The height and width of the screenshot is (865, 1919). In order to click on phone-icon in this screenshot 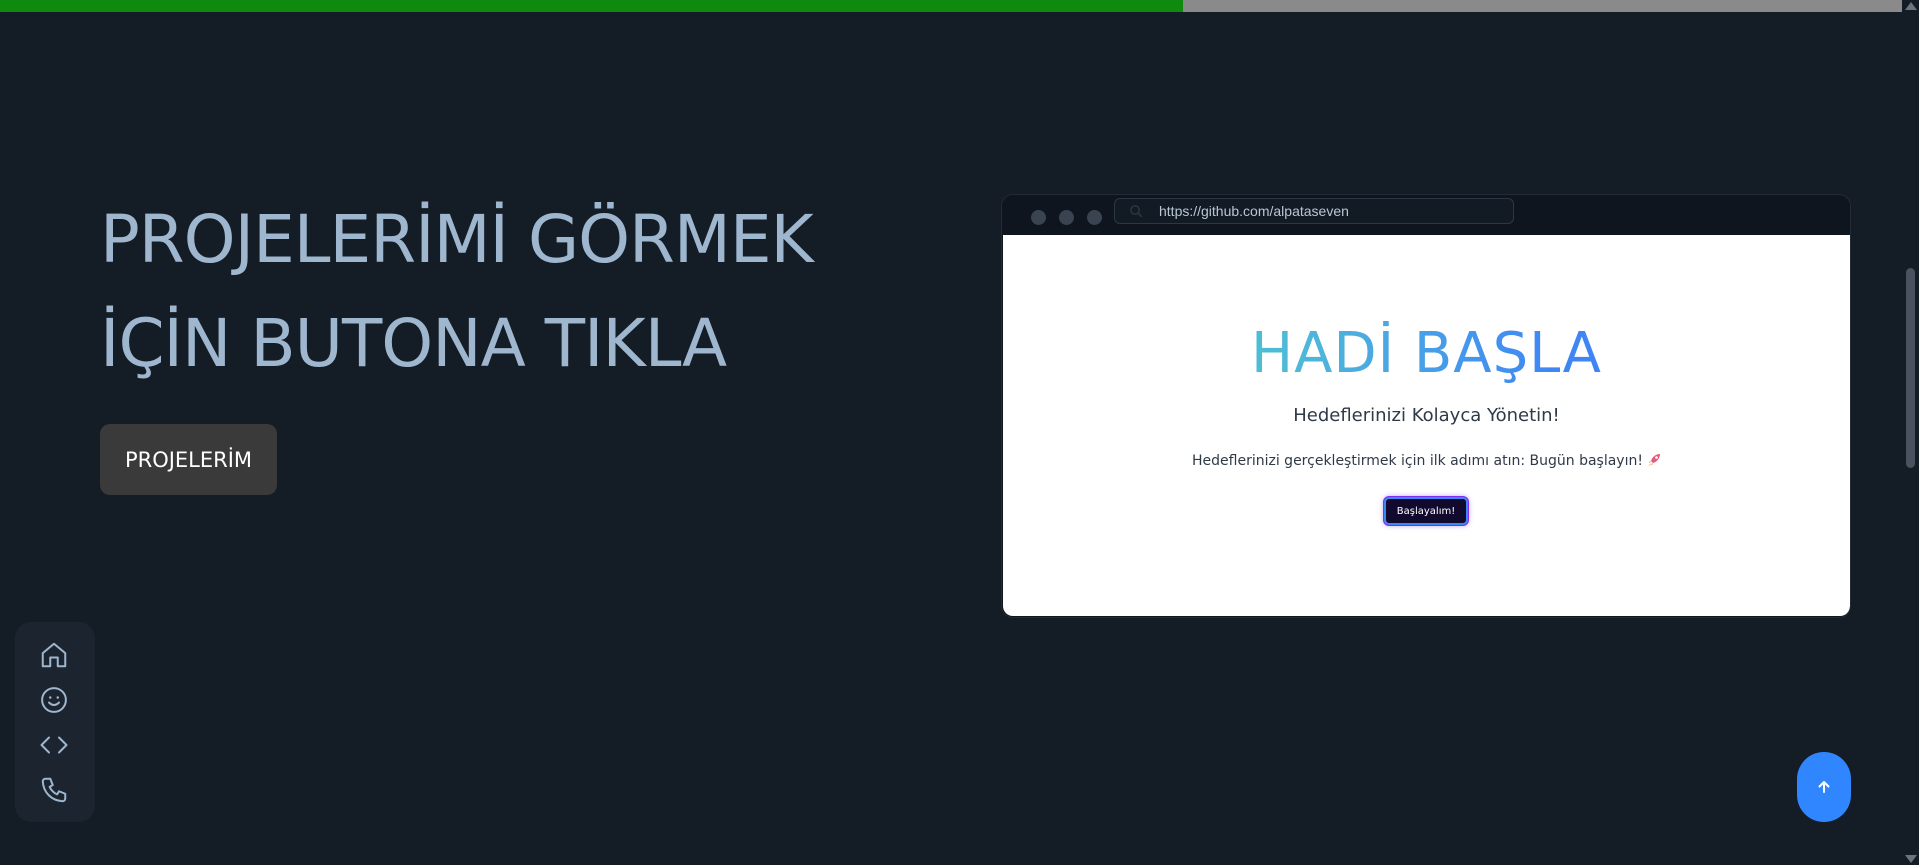, I will do `click(54, 790)`.